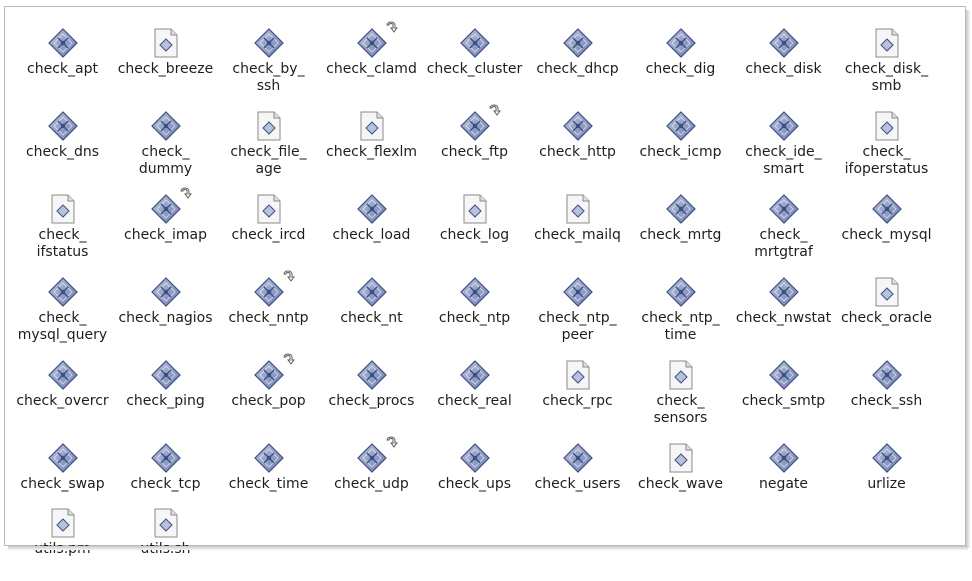  I want to click on file-item-check-mrtg: check_mrtg, so click(680, 227).